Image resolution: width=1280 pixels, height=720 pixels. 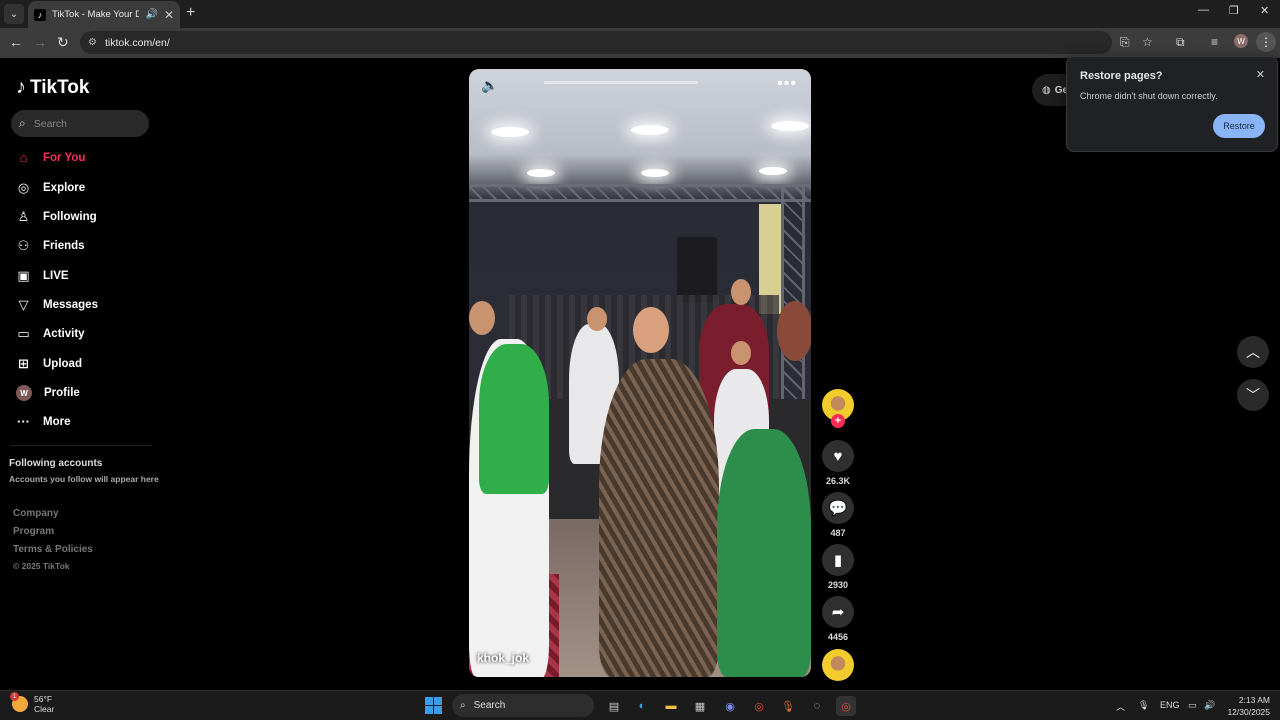 I want to click on tab-search-button: ⌄, so click(x=14, y=14).